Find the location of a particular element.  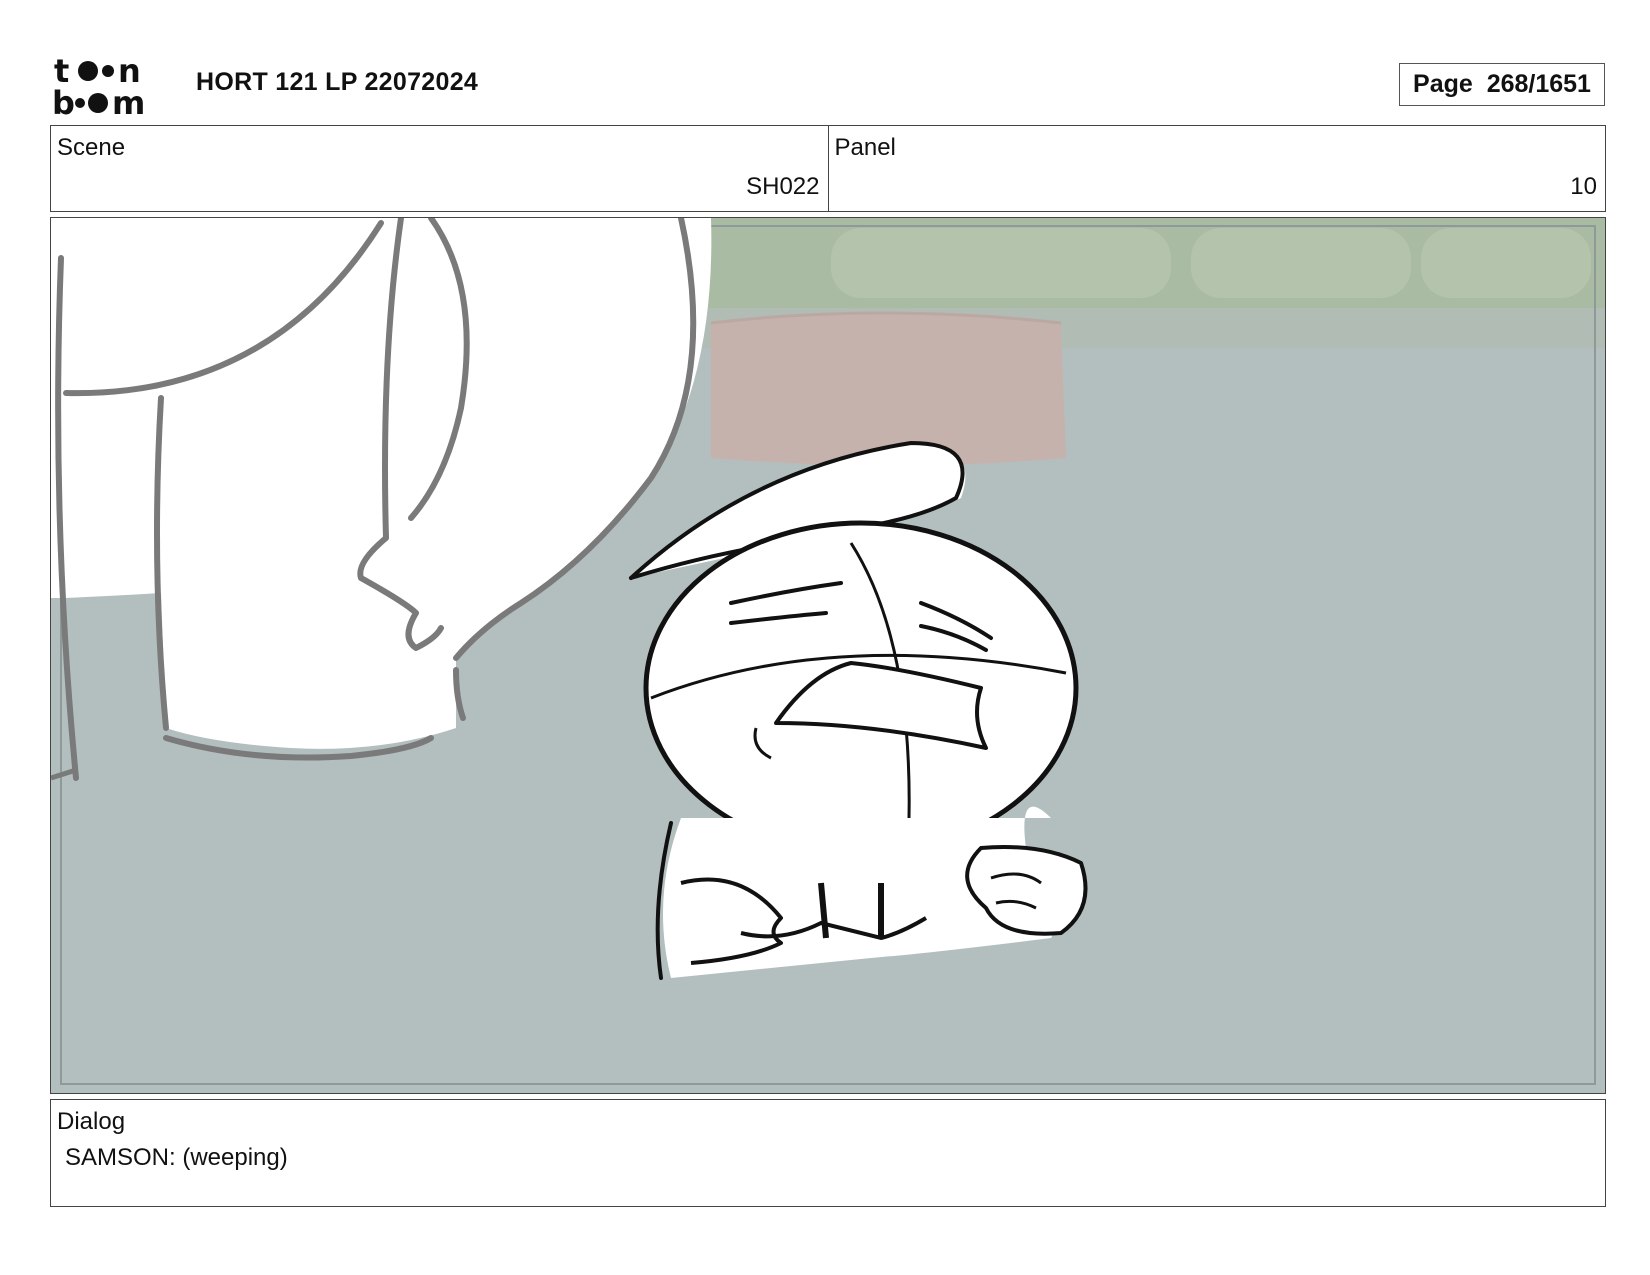

page-label: Page is located at coordinates (1443, 84).